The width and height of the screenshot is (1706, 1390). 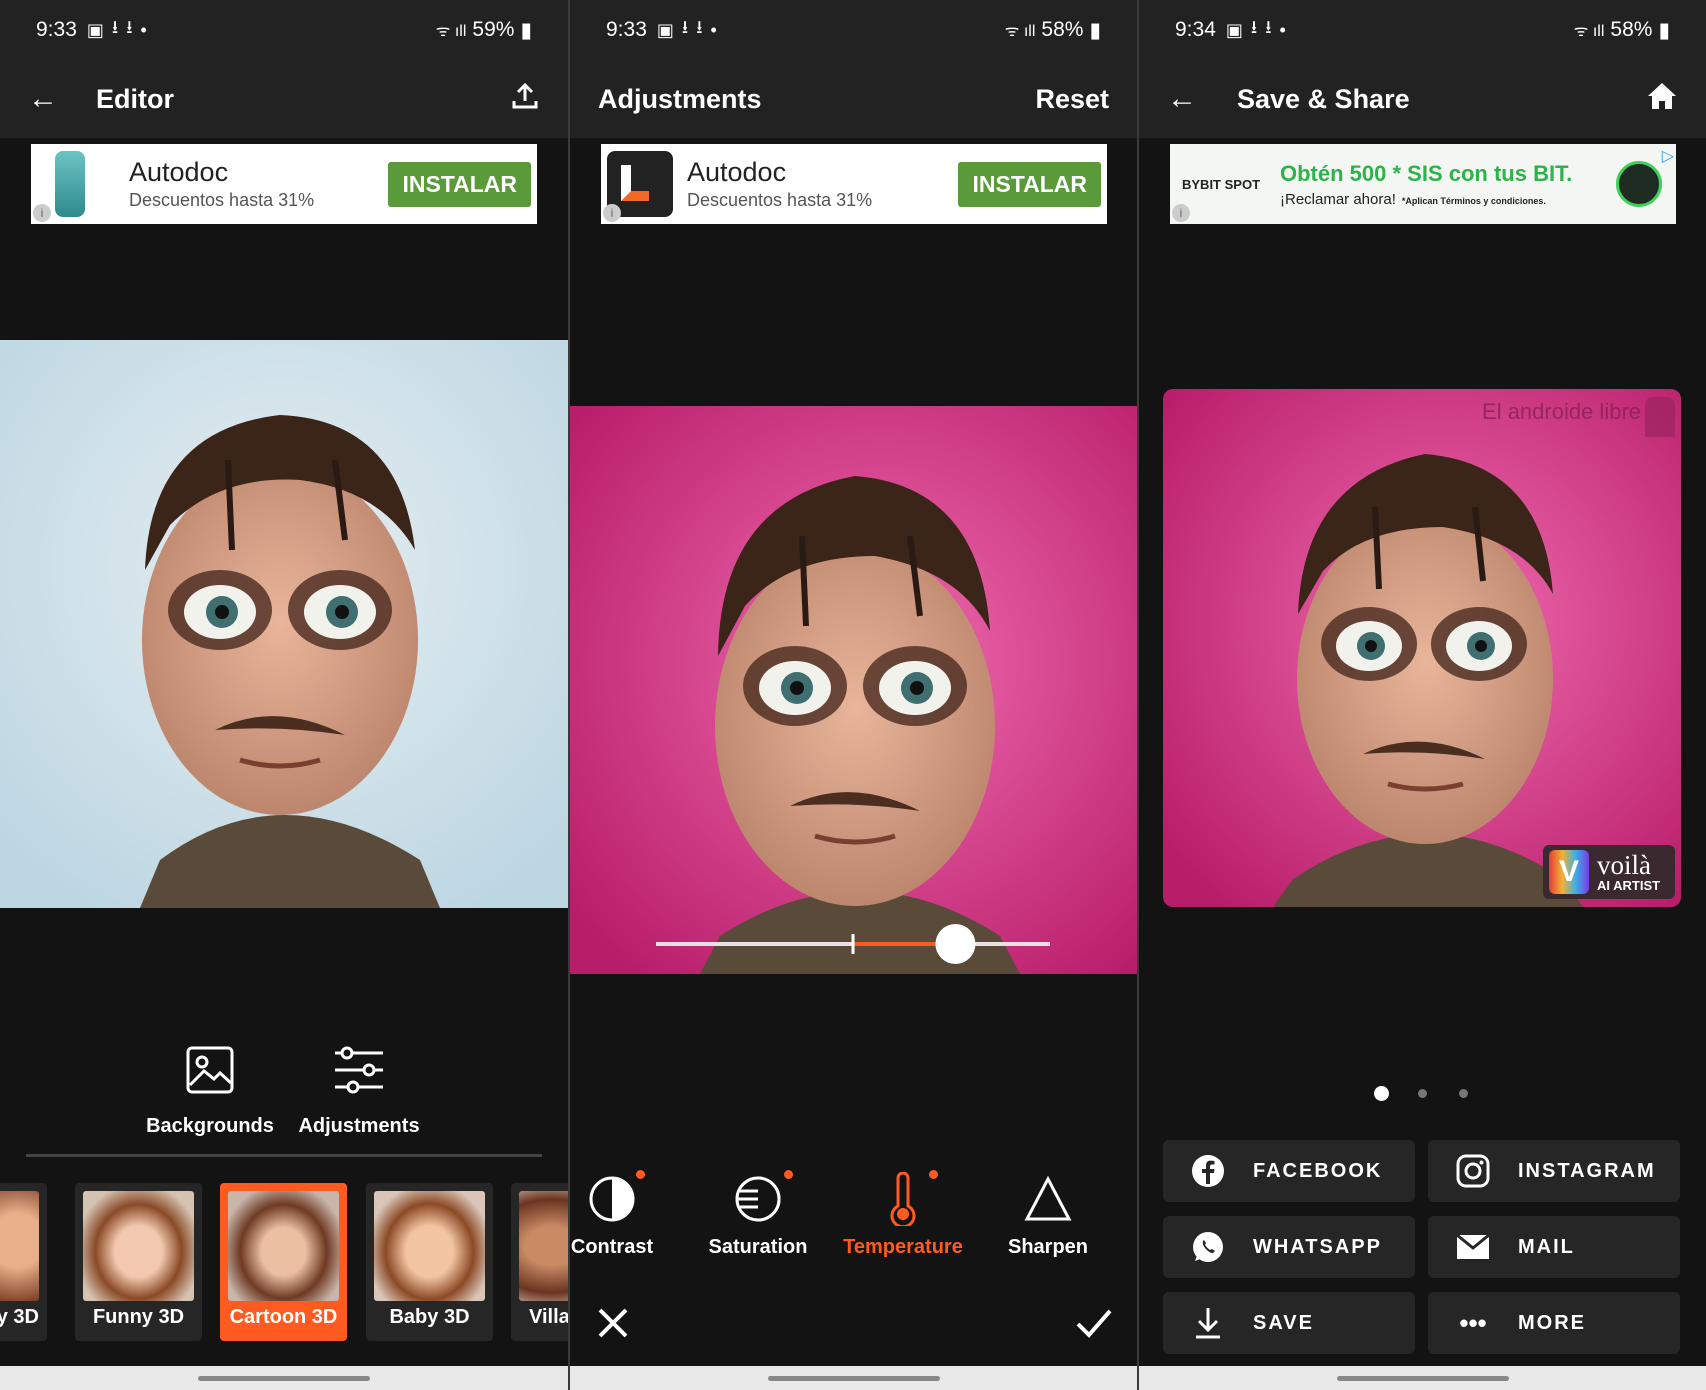 What do you see at coordinates (1631, 29) in the screenshot?
I see `battery-percent: 58%` at bounding box center [1631, 29].